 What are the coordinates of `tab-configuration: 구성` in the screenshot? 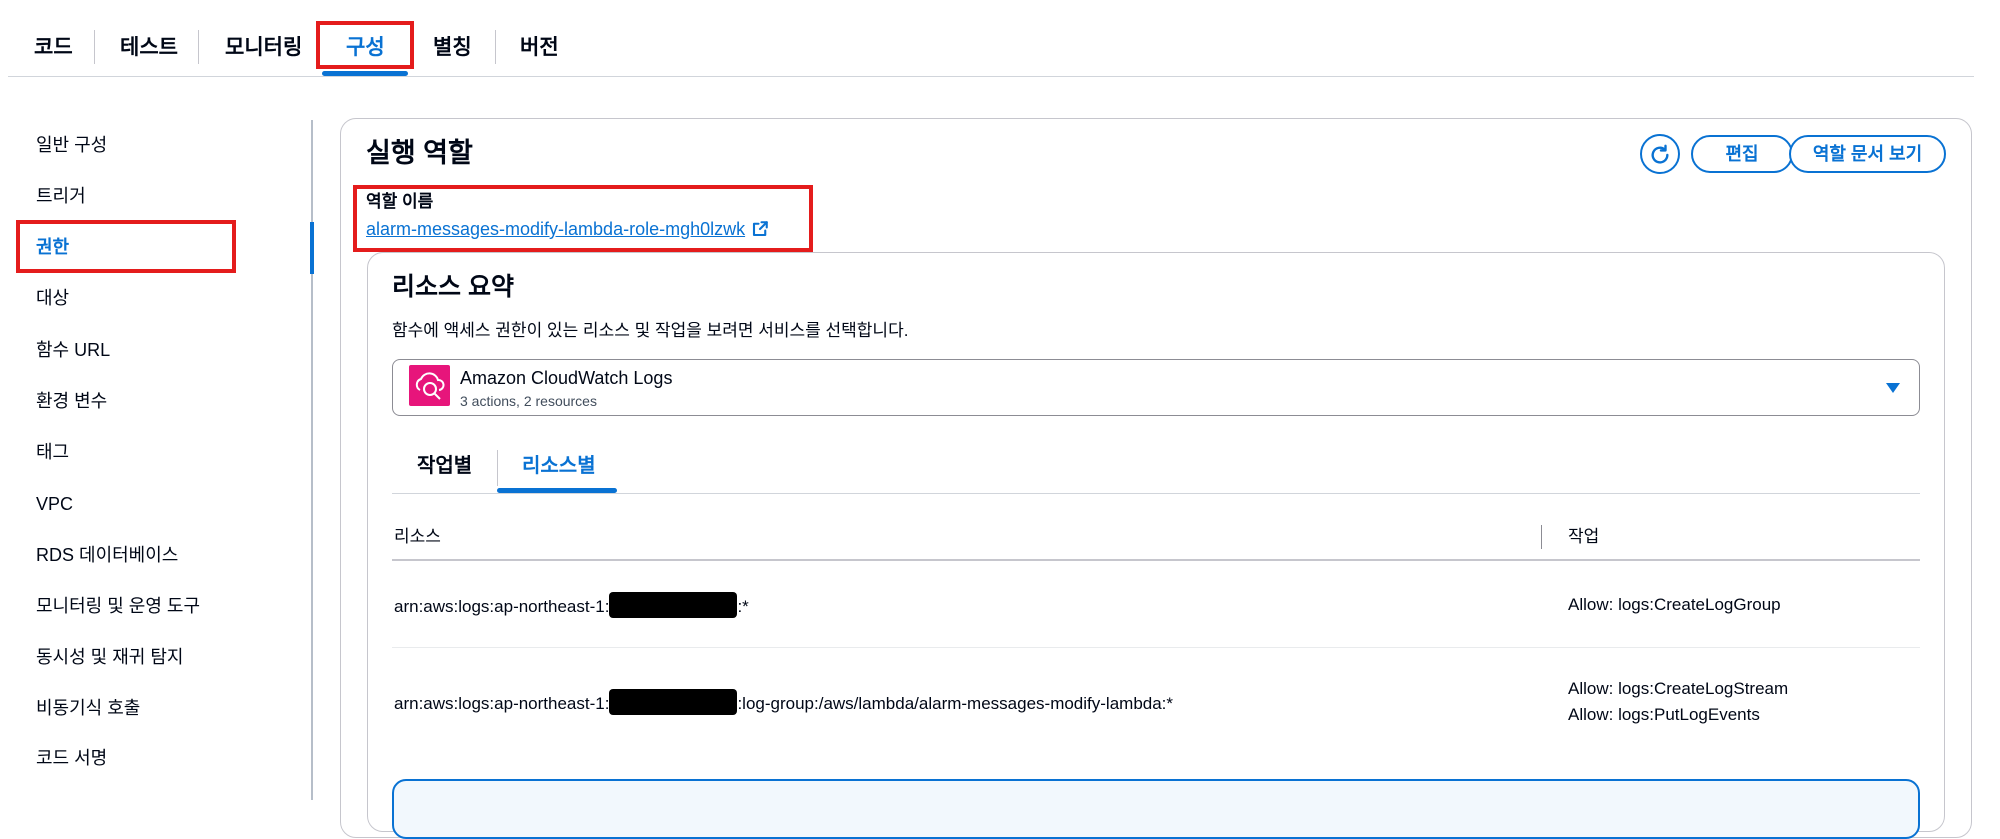 It's located at (365, 48).